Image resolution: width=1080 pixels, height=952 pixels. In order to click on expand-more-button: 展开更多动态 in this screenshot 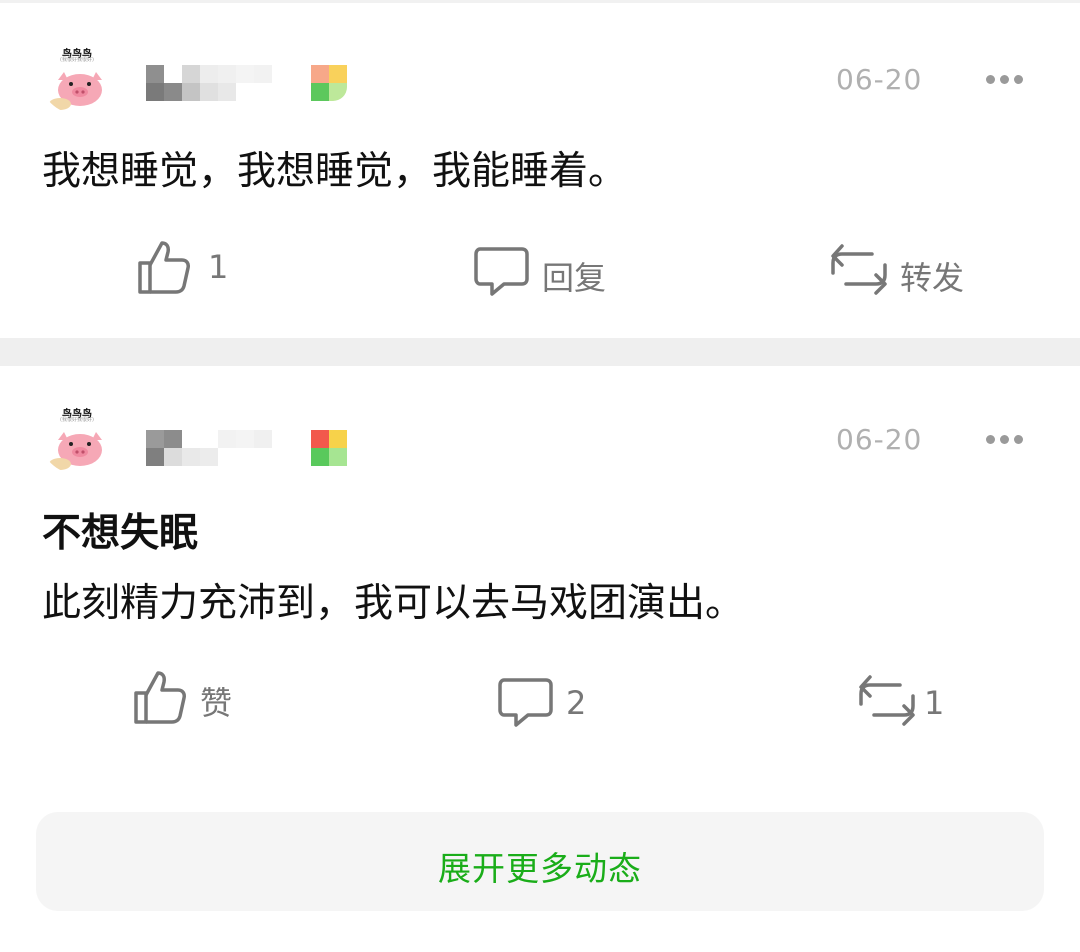, I will do `click(540, 861)`.